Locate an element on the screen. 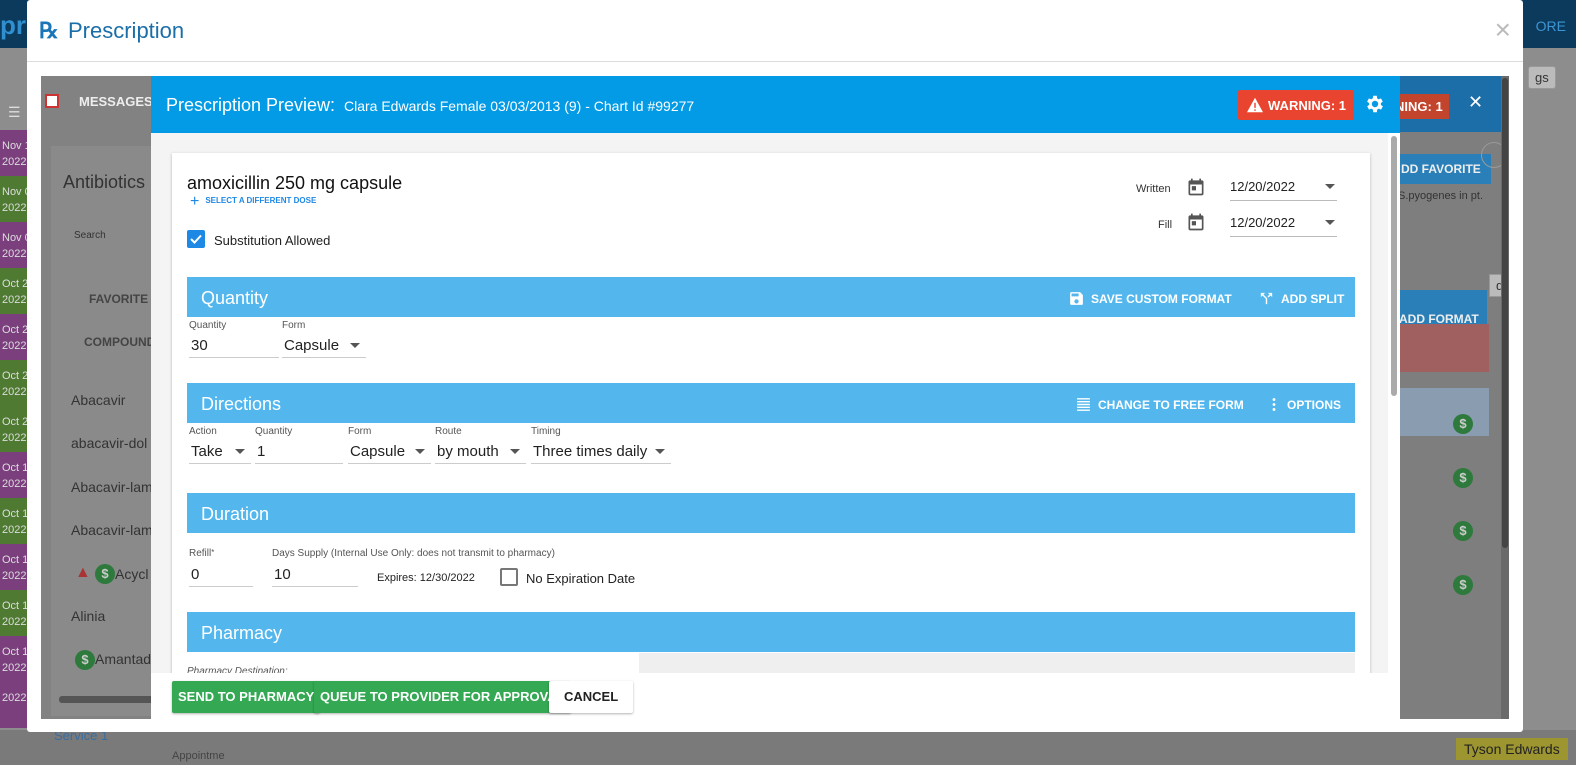  preview-scrollbar is located at coordinates (1394, 266).